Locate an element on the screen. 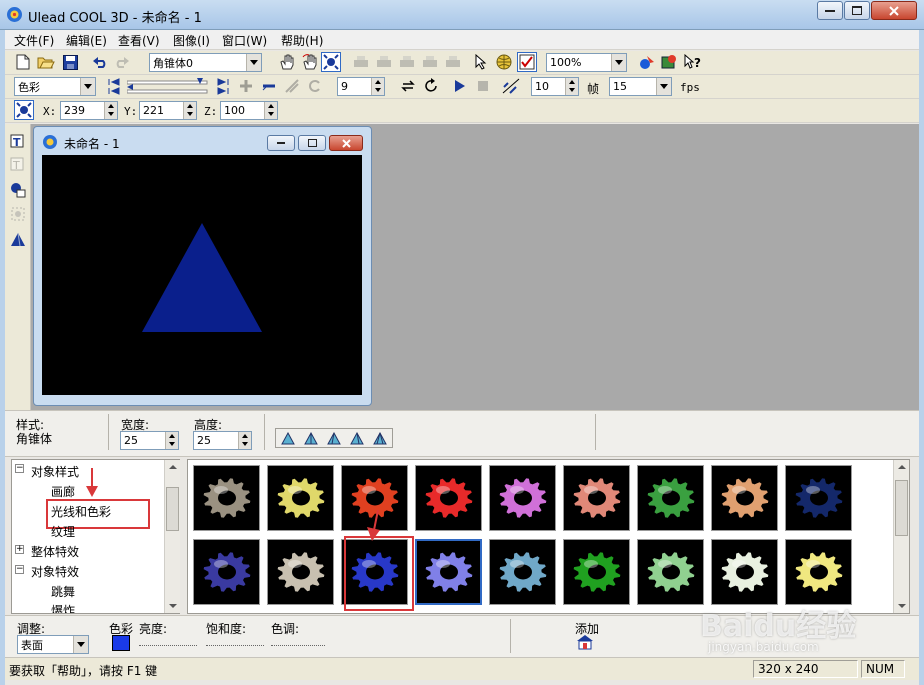 The width and height of the screenshot is (924, 685). reverse-keyframe-button is located at coordinates (292, 86).